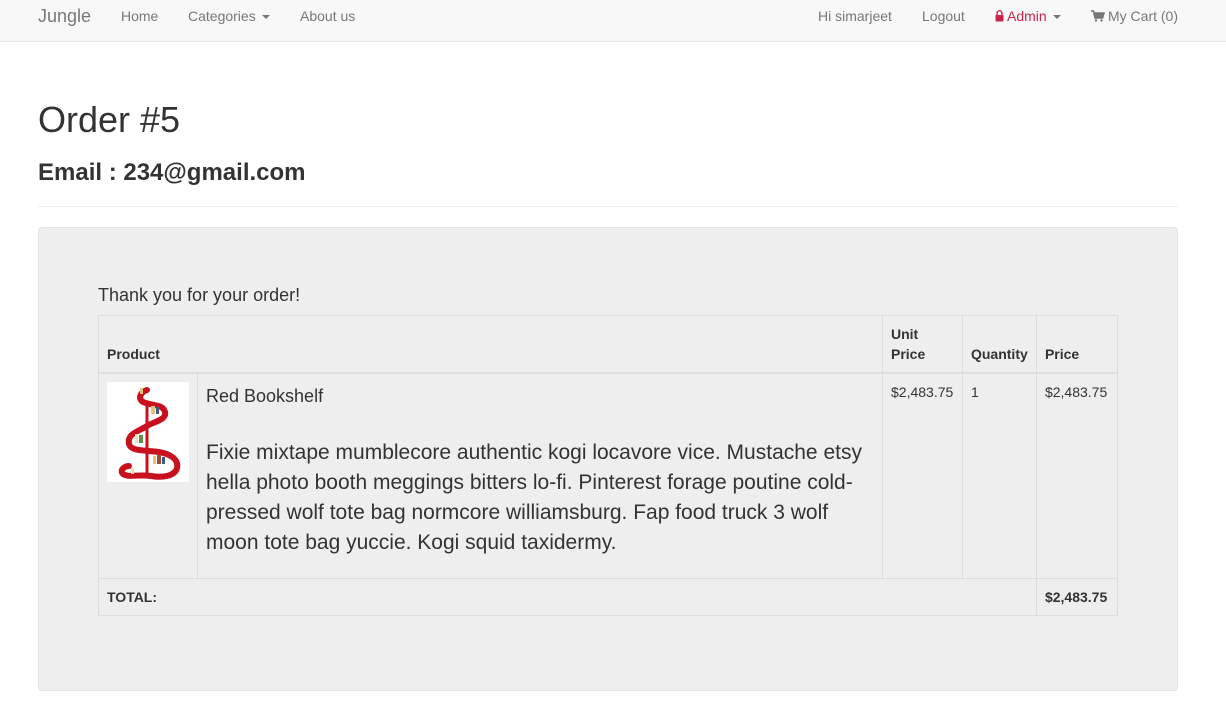  Describe the element at coordinates (922, 392) in the screenshot. I see `unit-price-value: $2,483.75` at that location.